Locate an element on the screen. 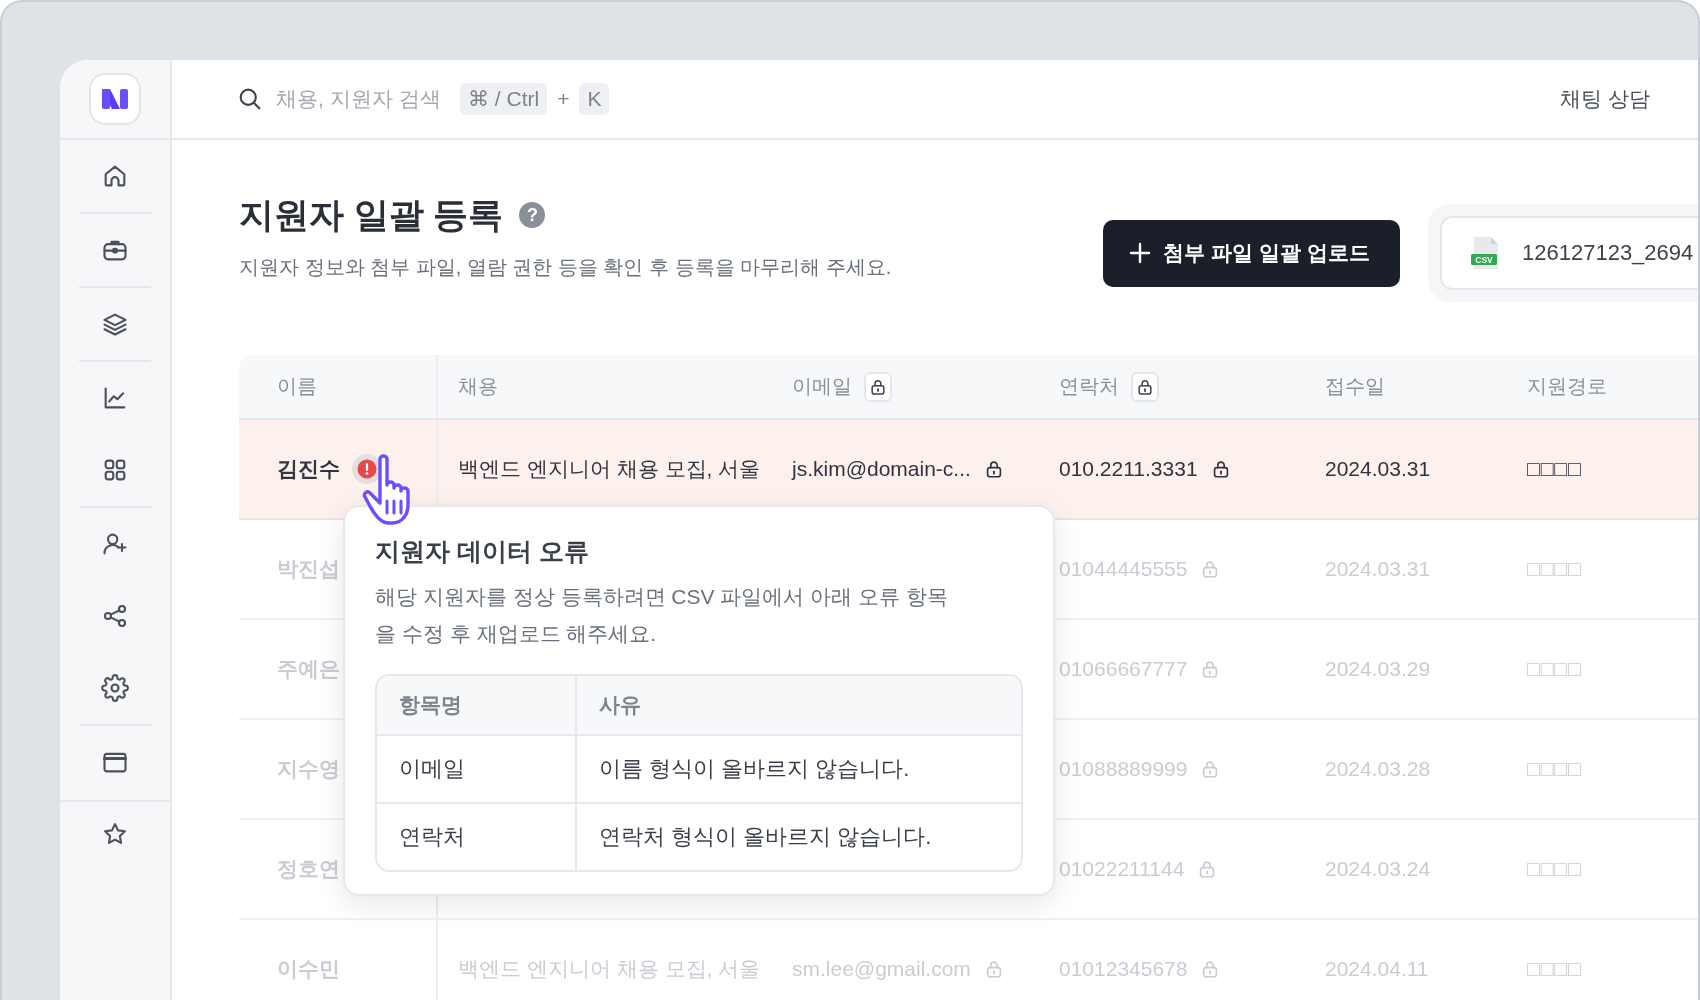 The width and height of the screenshot is (1700, 1000). logo-icon is located at coordinates (115, 99).